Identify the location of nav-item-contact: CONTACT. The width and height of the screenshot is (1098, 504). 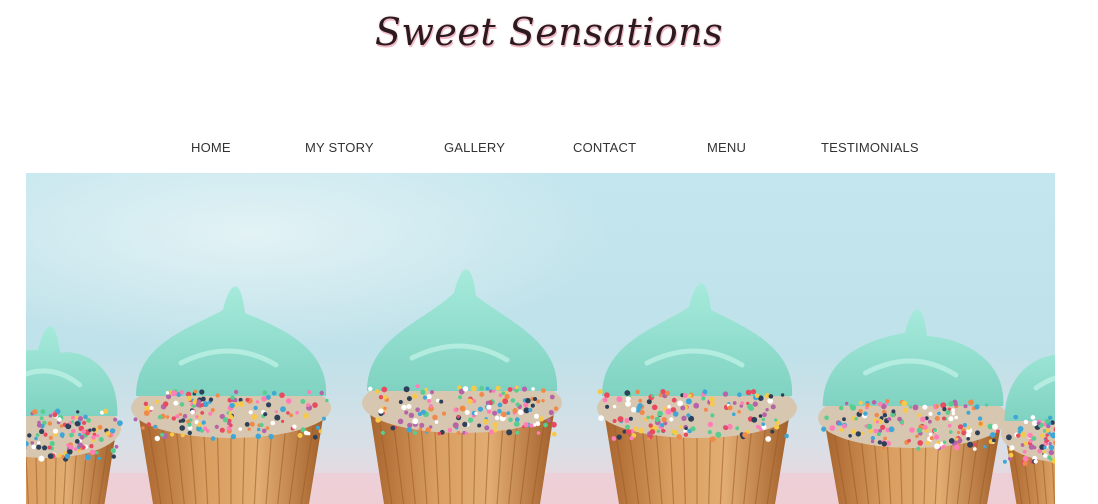
(604, 147).